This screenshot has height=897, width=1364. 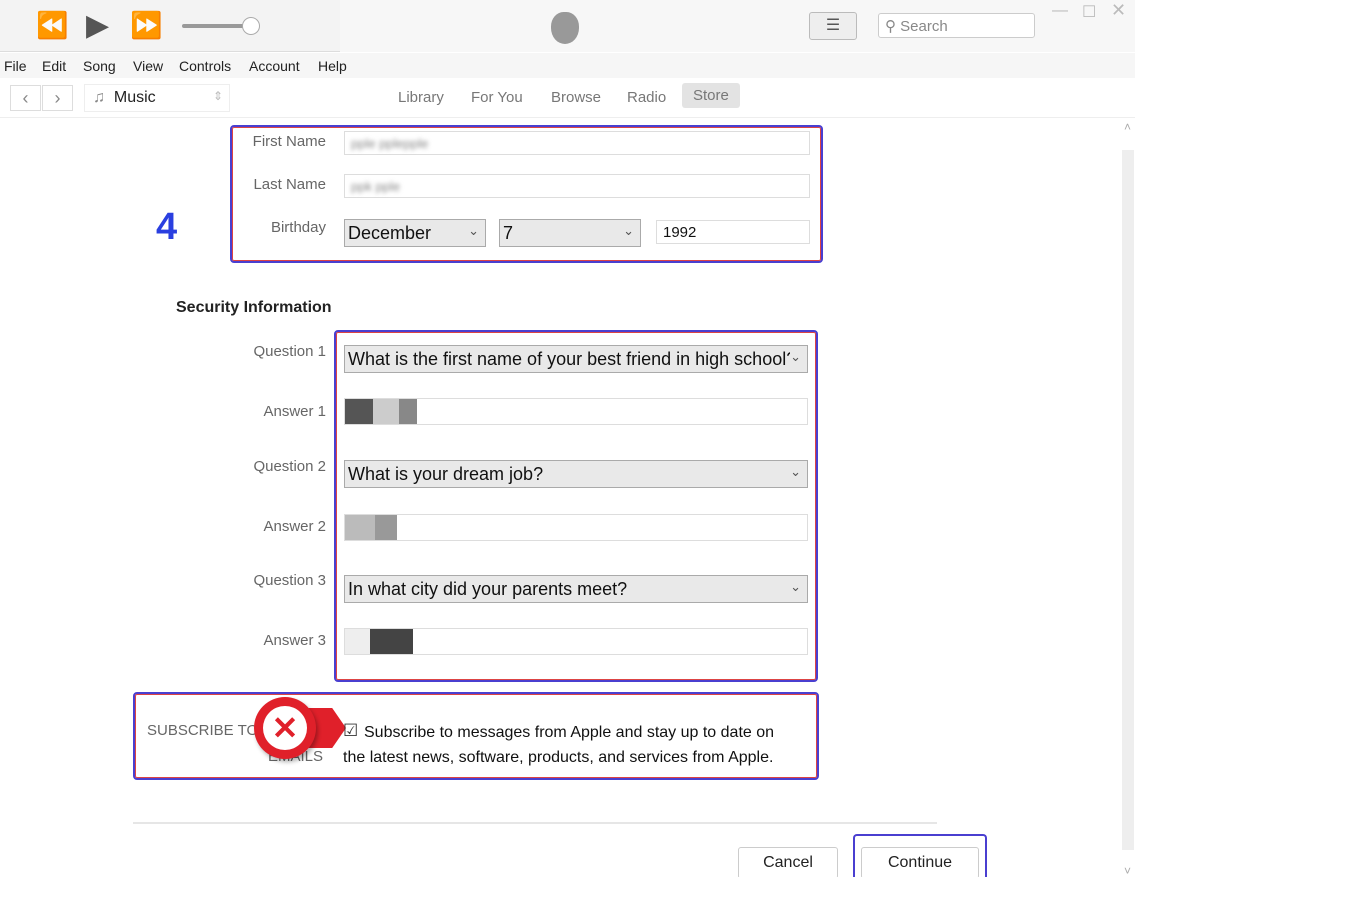 I want to click on bottom-edge, so click(x=567, y=887).